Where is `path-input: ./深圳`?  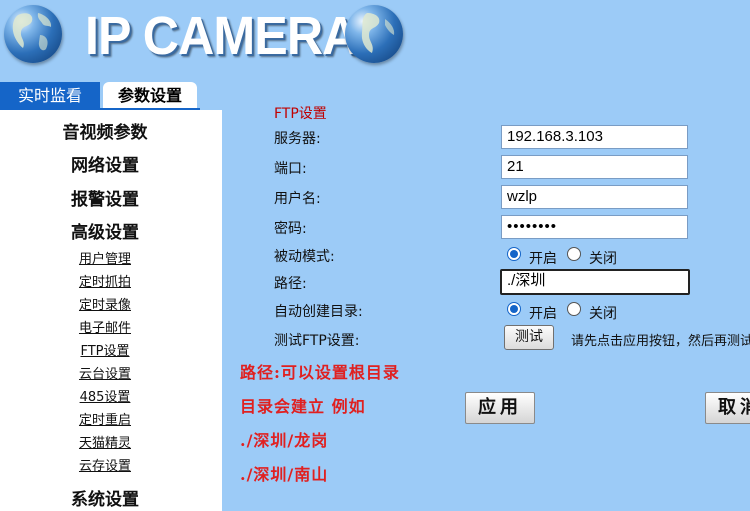 path-input: ./深圳 is located at coordinates (595, 282).